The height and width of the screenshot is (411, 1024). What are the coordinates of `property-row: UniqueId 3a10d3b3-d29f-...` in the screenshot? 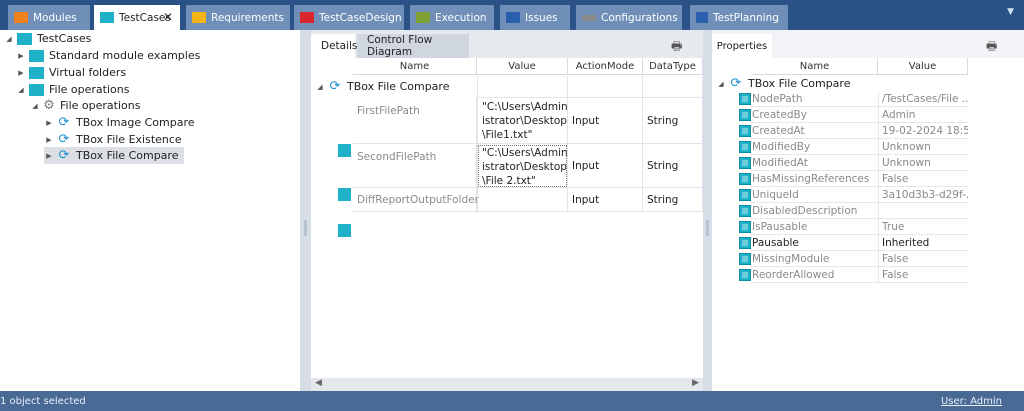 It's located at (840, 195).